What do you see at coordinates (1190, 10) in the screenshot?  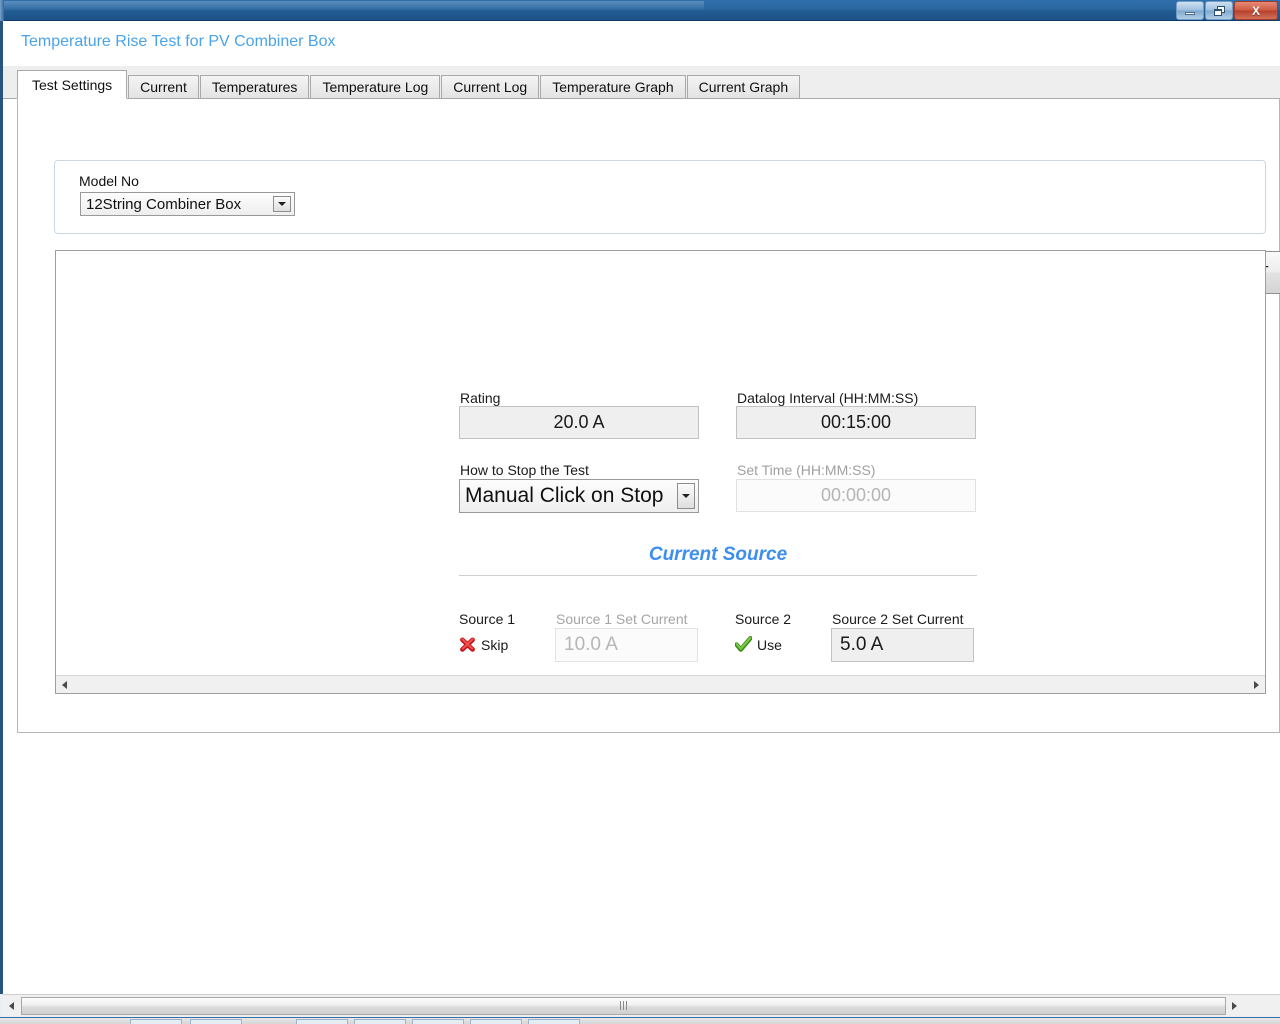 I see `minimize-button` at bounding box center [1190, 10].